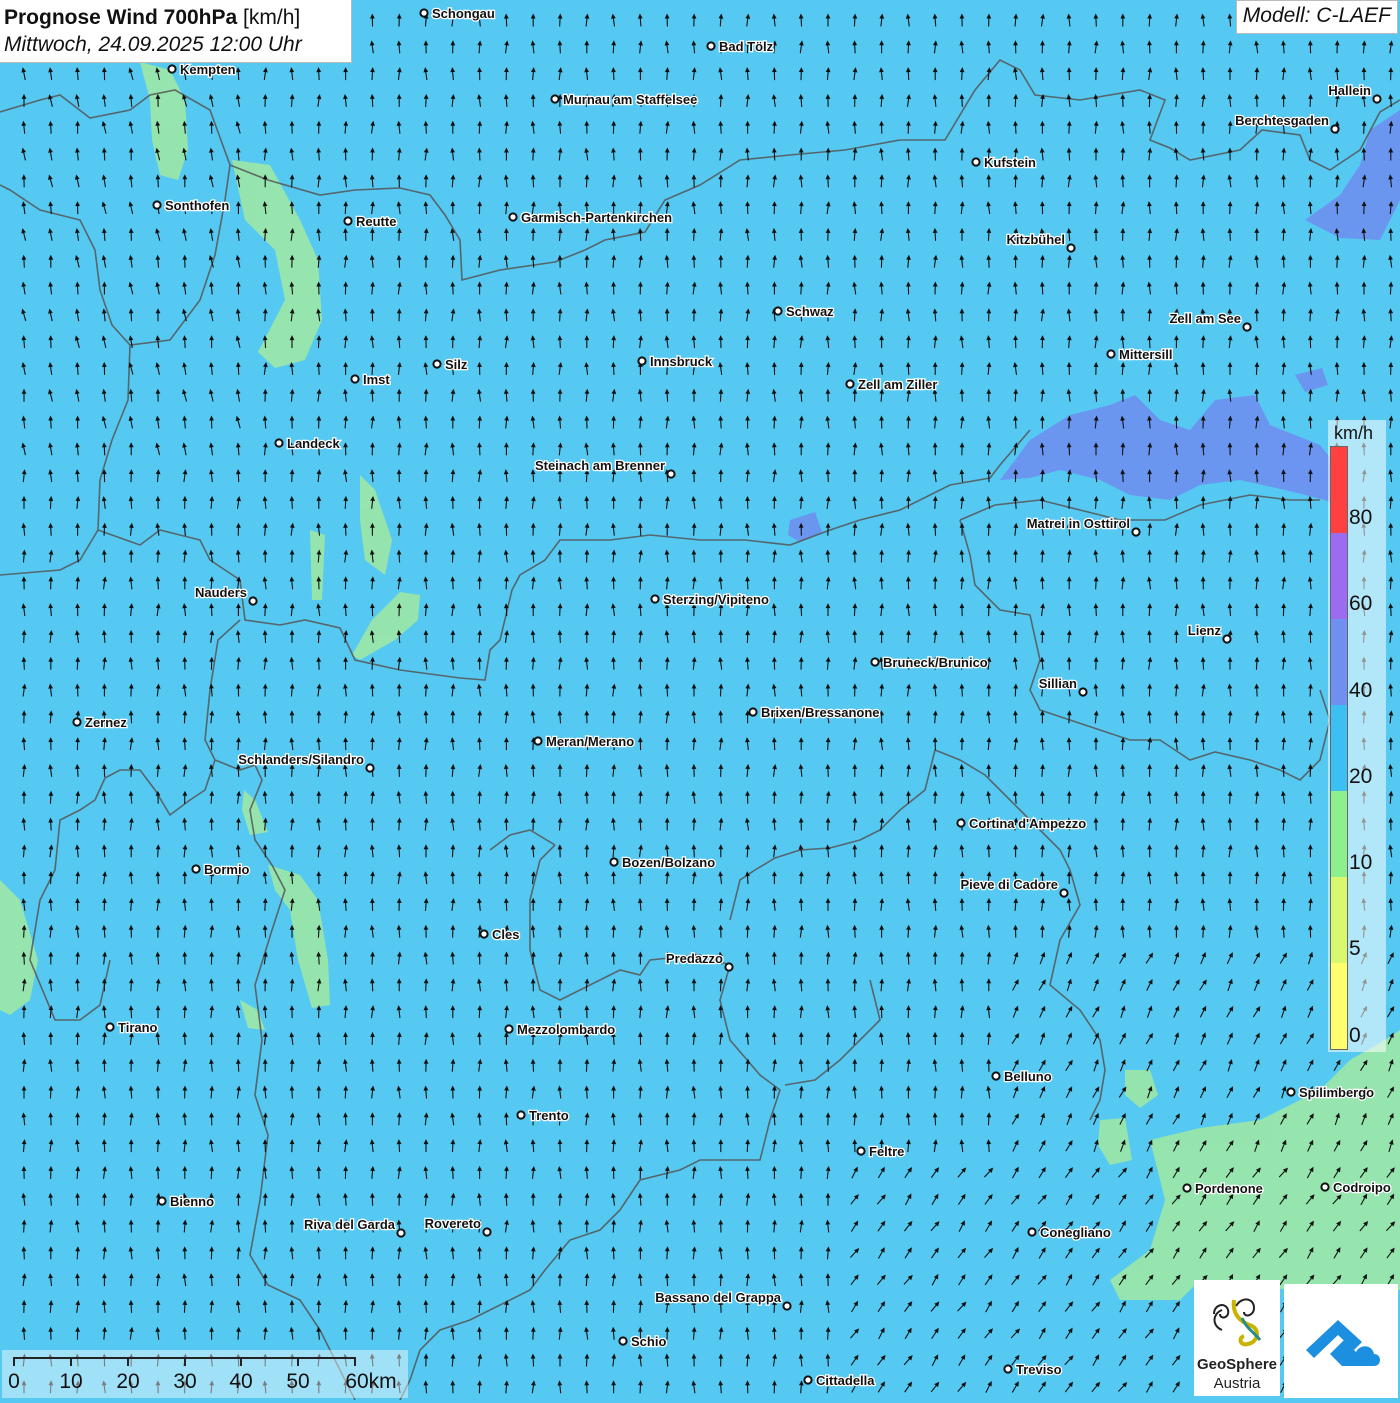 This screenshot has height=1403, width=1400. I want to click on city-marker: Garmisch-Partenkirchen, so click(590, 217).